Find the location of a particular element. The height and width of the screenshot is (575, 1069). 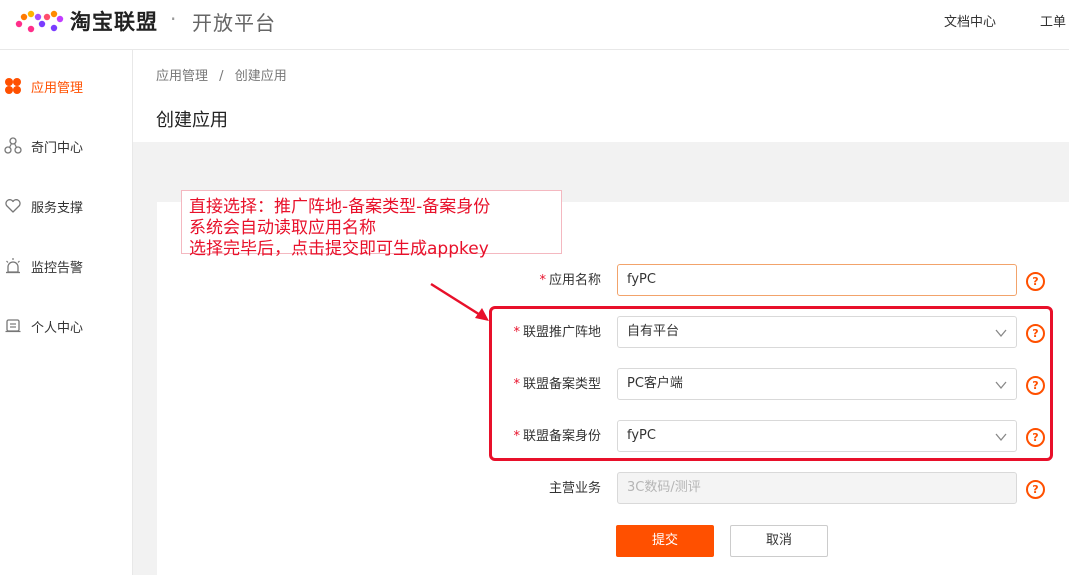

sidebar-item-personal-center: 个人中心 is located at coordinates (66, 325).